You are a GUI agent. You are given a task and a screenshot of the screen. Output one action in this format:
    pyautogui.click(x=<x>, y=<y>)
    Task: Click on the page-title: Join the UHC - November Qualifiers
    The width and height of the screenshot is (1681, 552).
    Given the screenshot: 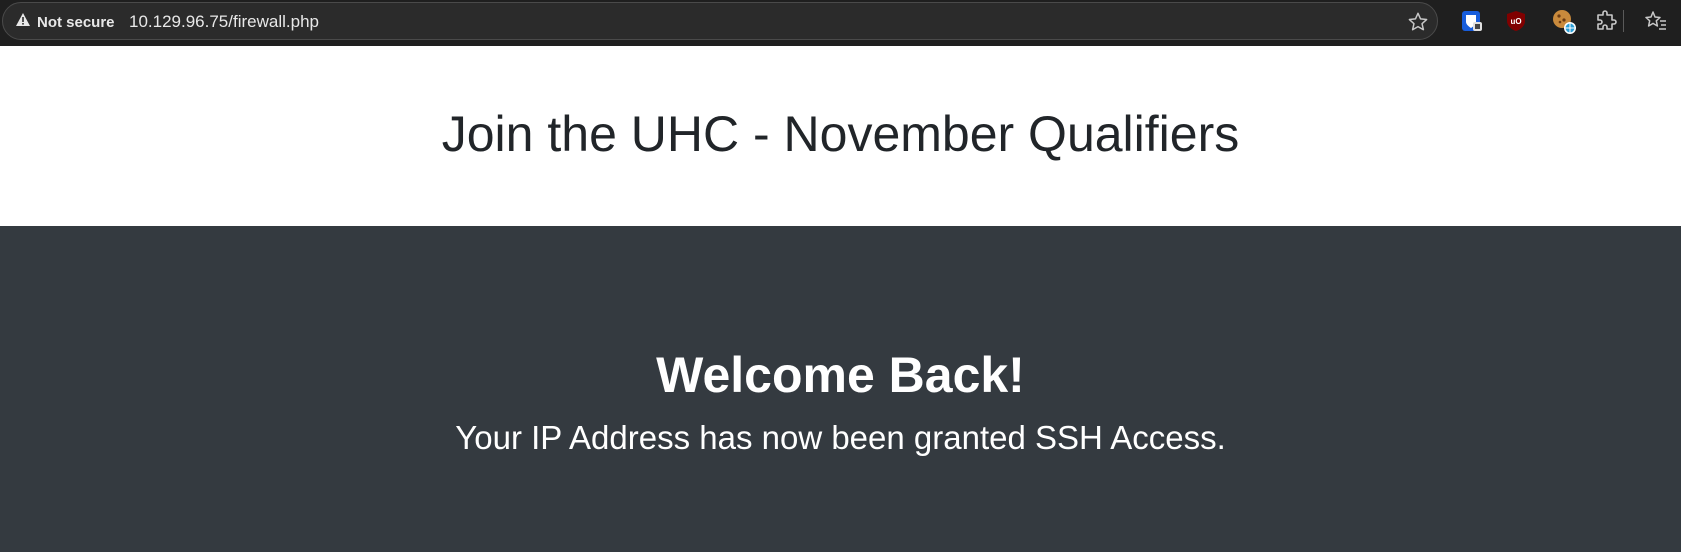 What is the action you would take?
    pyautogui.click(x=840, y=134)
    